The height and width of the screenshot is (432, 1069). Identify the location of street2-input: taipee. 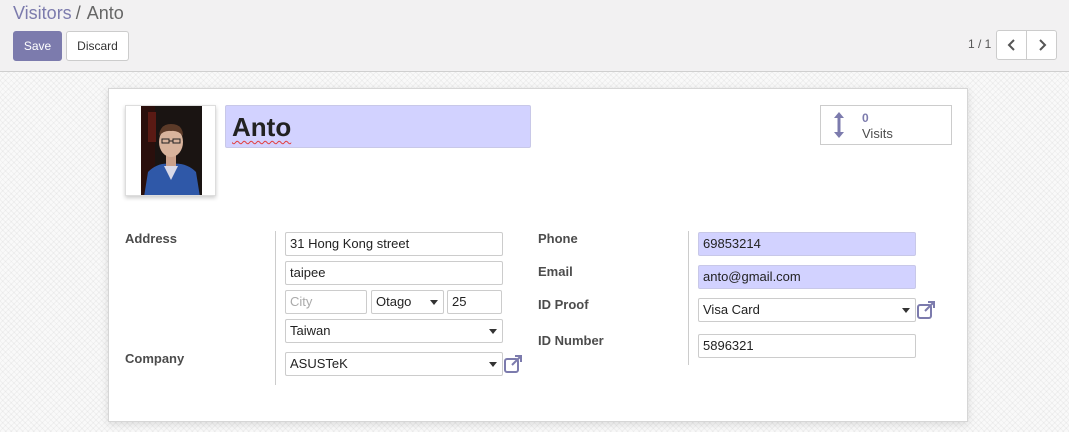
(394, 273).